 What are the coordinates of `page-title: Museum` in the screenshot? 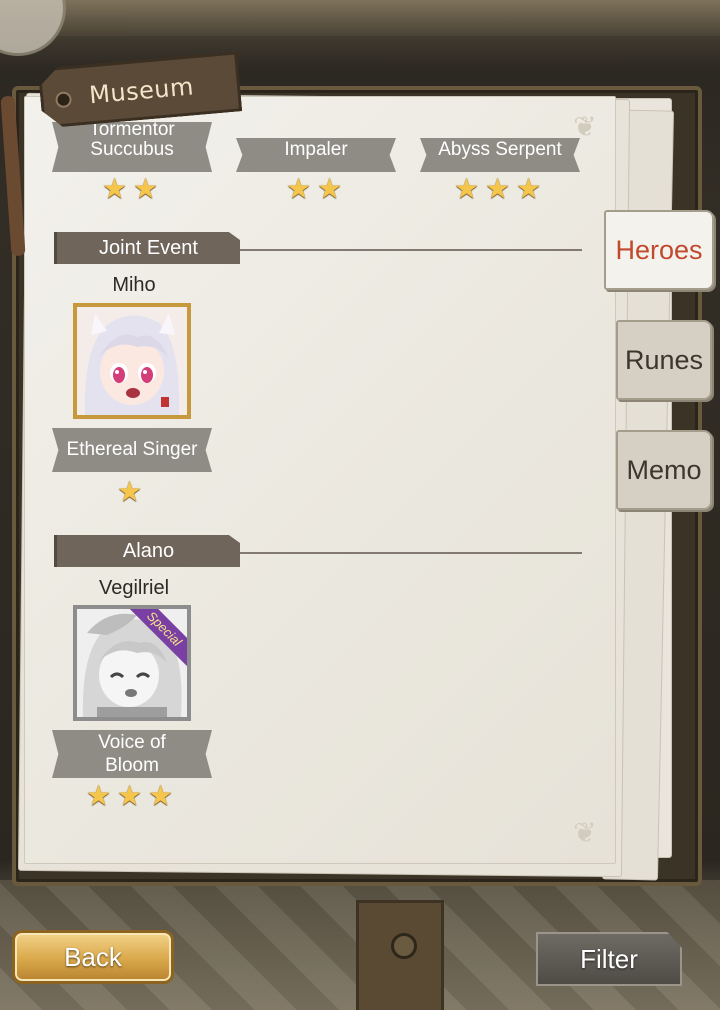 It's located at (141, 91).